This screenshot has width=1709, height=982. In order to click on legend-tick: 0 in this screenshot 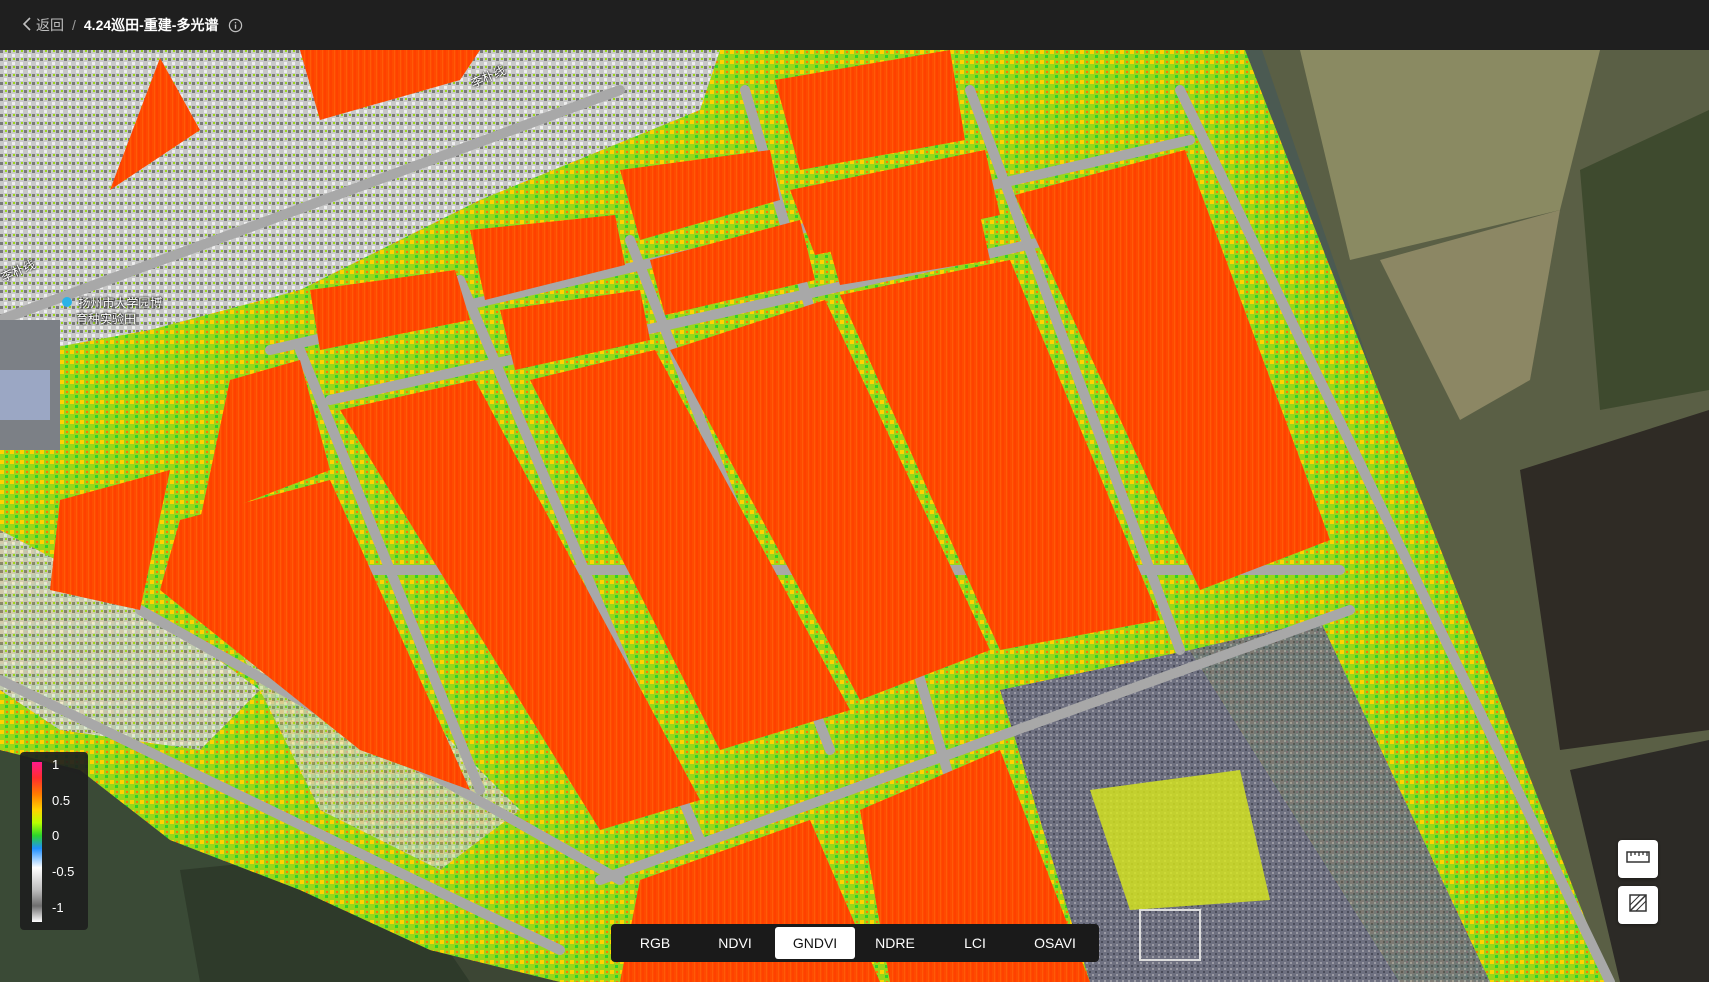, I will do `click(56, 835)`.